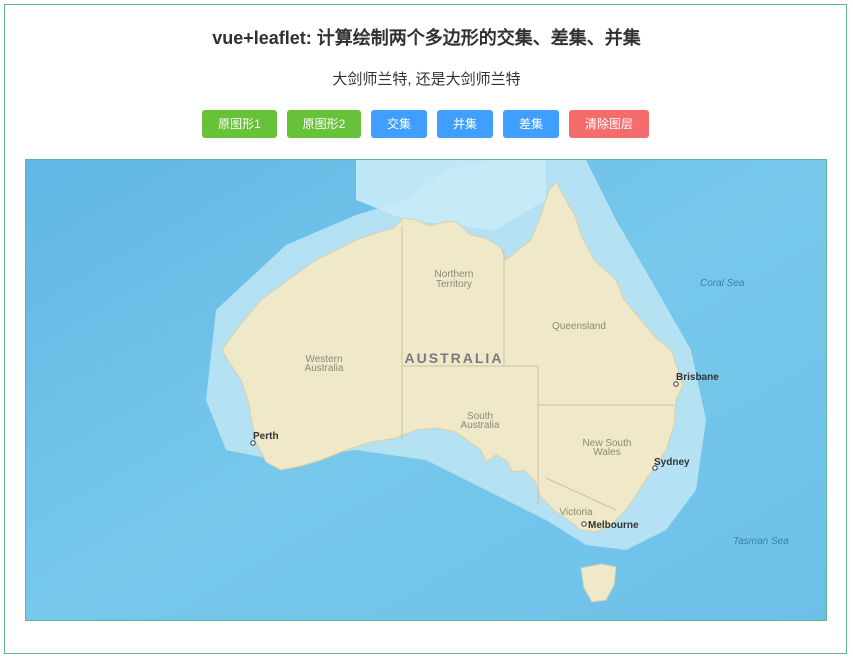 Image resolution: width=853 pixels, height=658 pixels. I want to click on original-shape-2-button: 原图形2, so click(324, 124).